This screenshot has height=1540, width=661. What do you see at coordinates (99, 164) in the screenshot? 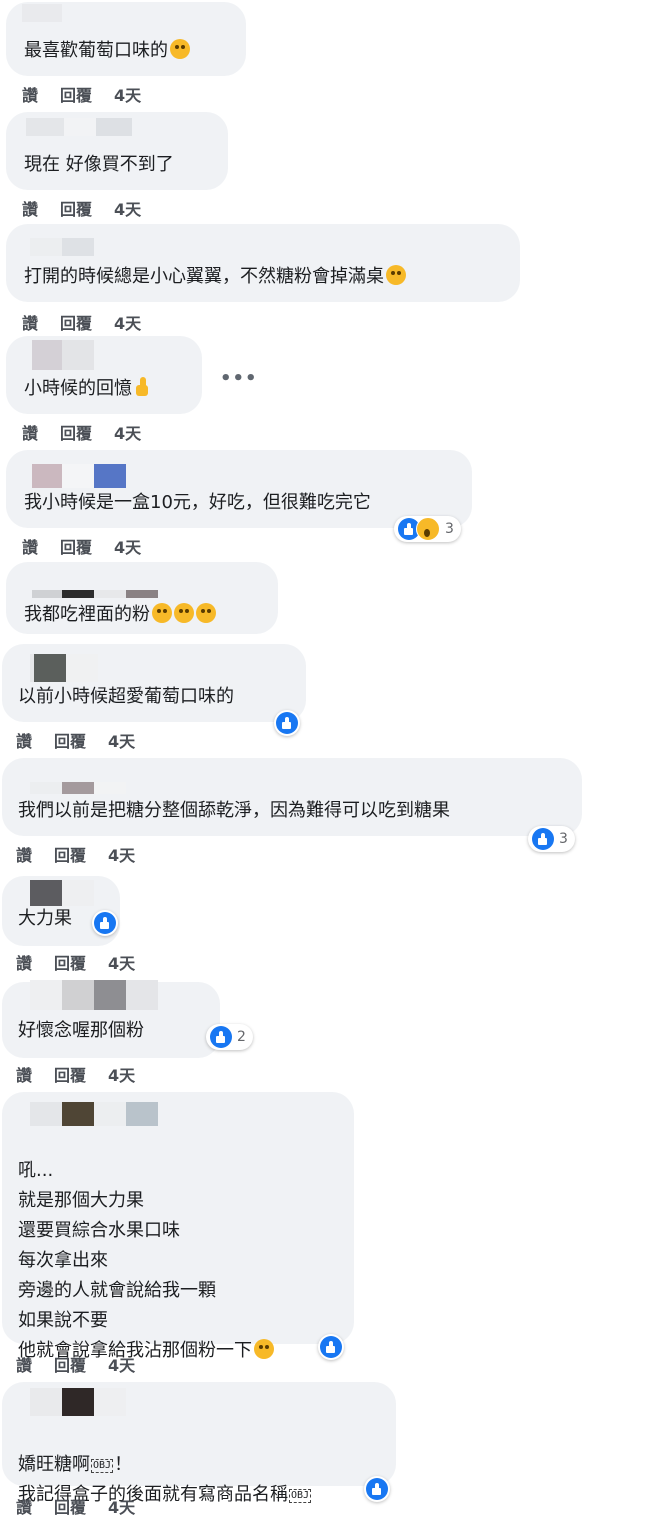
I see `comment-text: 現在 好像買不到了` at bounding box center [99, 164].